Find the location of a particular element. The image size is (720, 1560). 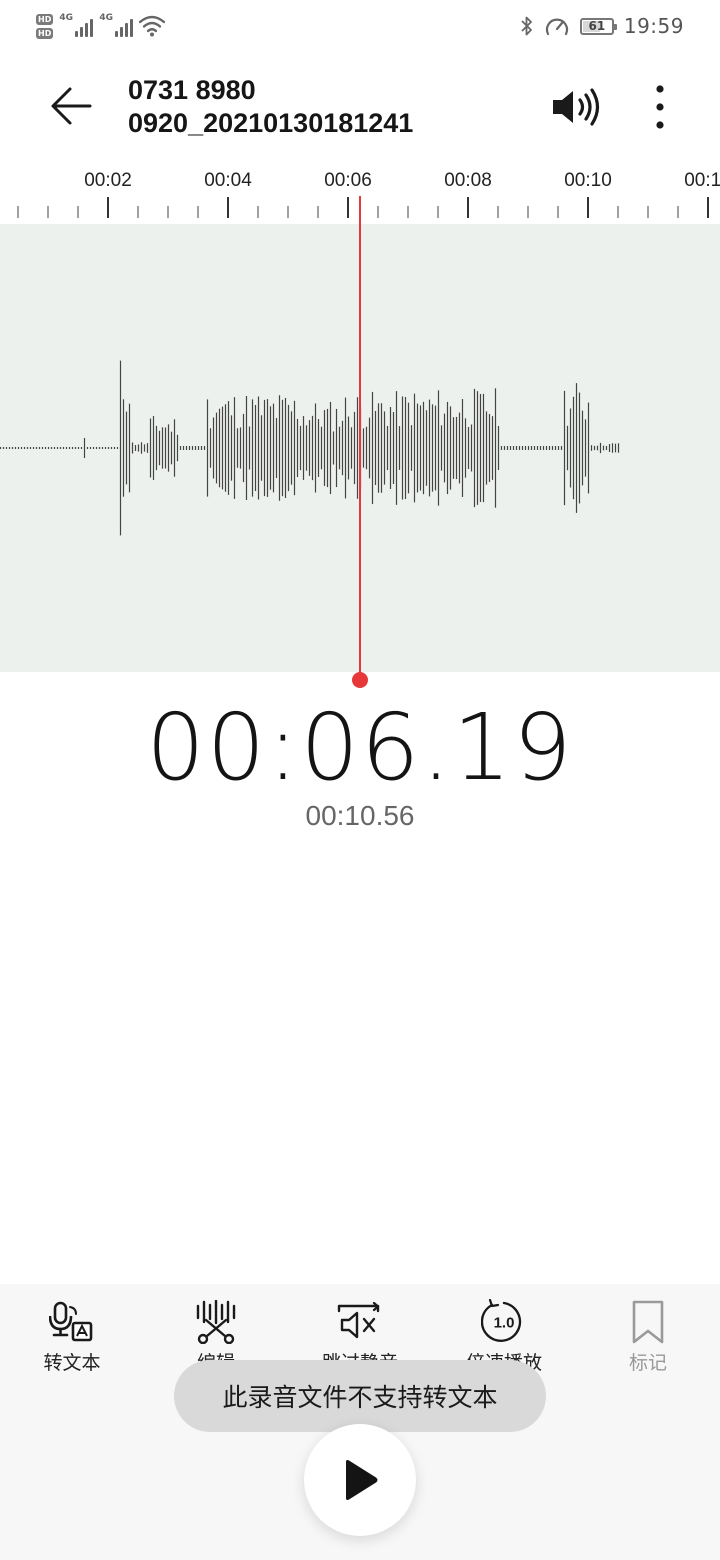

speaker-icon is located at coordinates (576, 107).